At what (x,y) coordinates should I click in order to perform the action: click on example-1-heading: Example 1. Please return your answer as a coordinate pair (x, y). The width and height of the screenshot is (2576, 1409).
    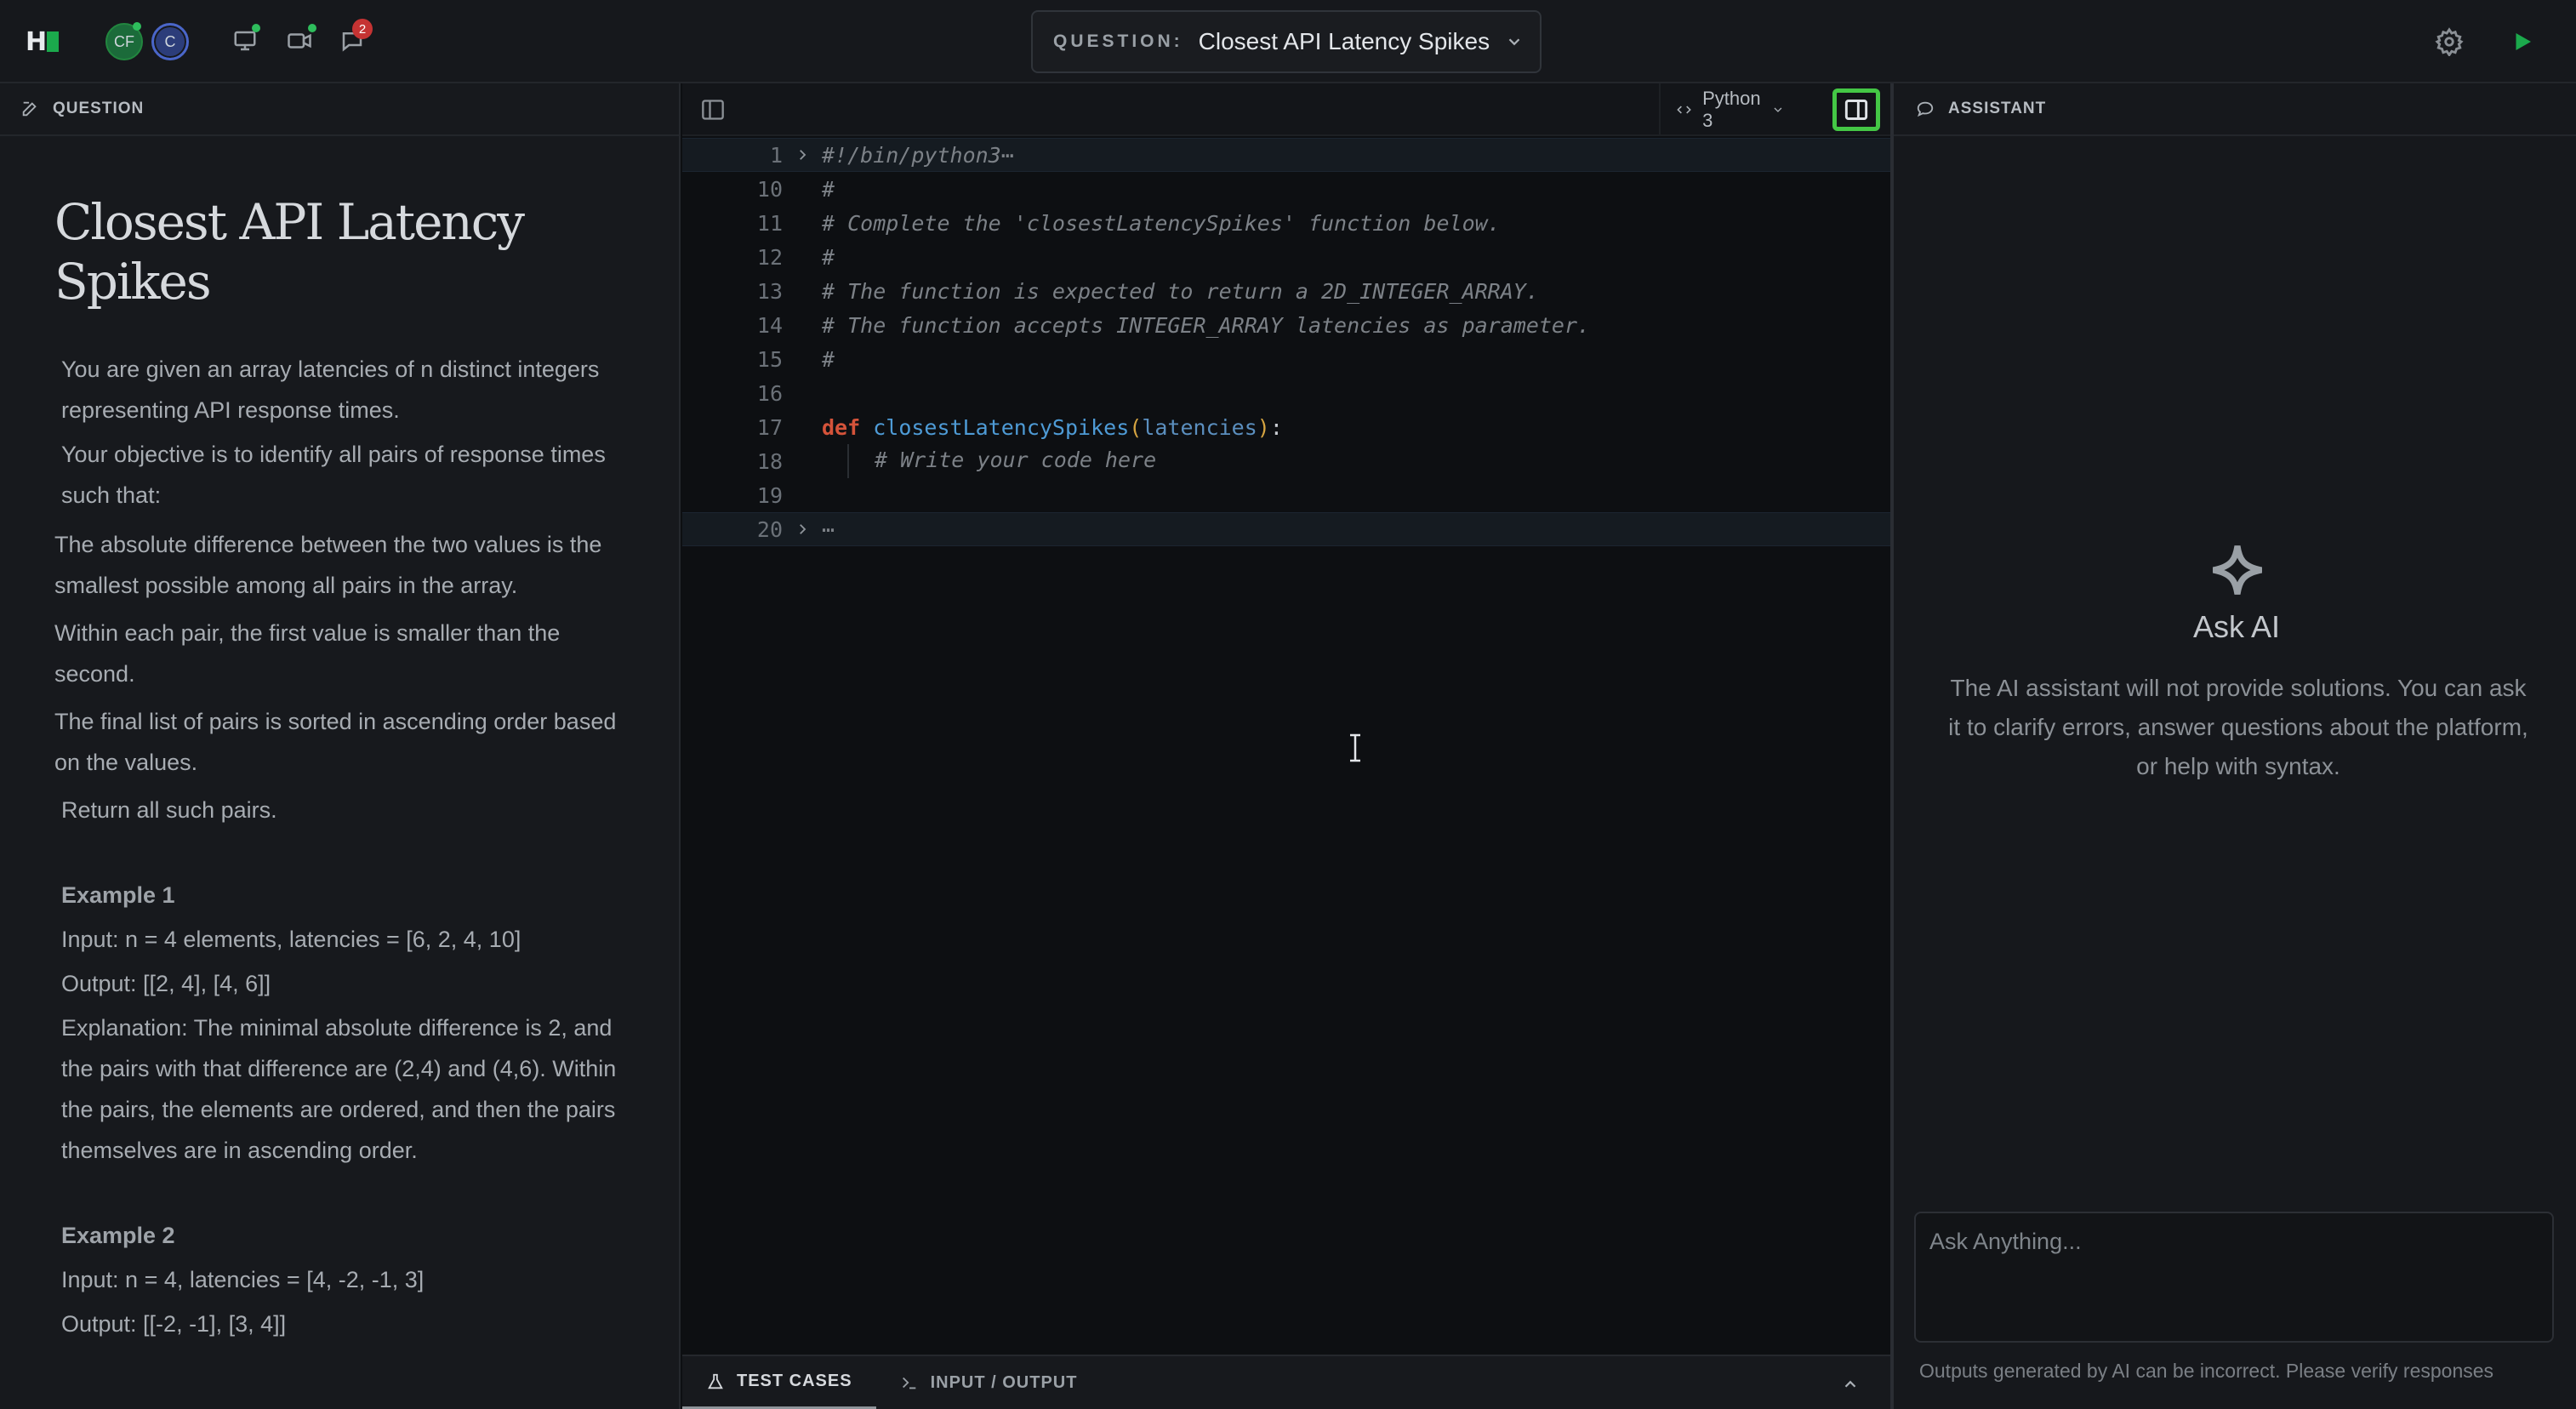
    Looking at the image, I should click on (118, 895).